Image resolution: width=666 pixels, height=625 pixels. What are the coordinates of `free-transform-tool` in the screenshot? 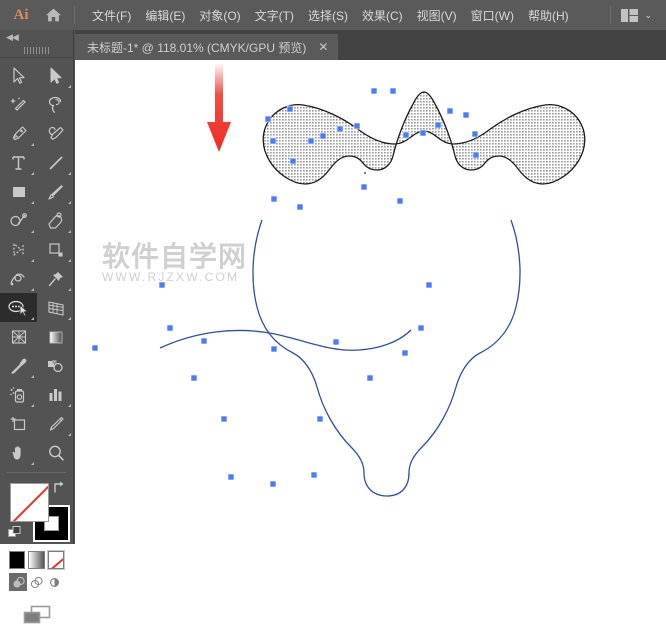 It's located at (55, 278).